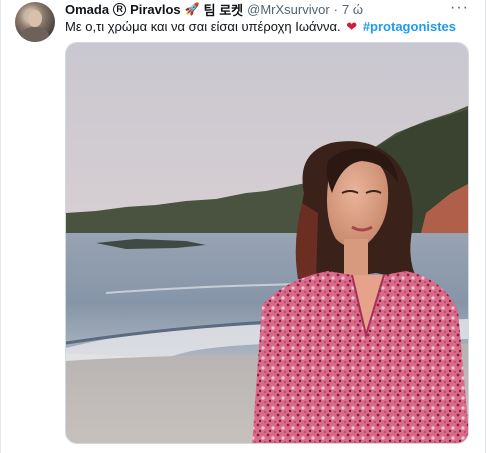 The width and height of the screenshot is (486, 453). I want to click on author-name: Omada, so click(87, 9).